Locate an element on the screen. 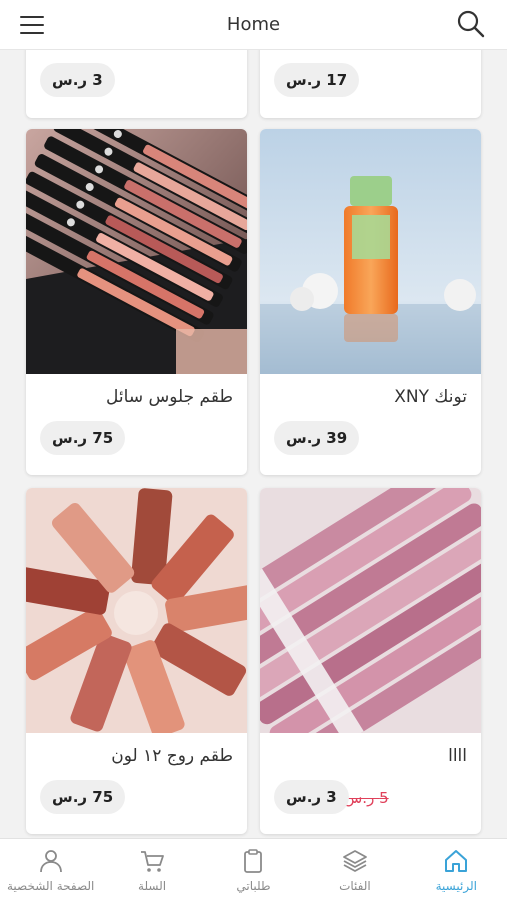  nav-label: الصفحة الشخصية is located at coordinates (50, 885).